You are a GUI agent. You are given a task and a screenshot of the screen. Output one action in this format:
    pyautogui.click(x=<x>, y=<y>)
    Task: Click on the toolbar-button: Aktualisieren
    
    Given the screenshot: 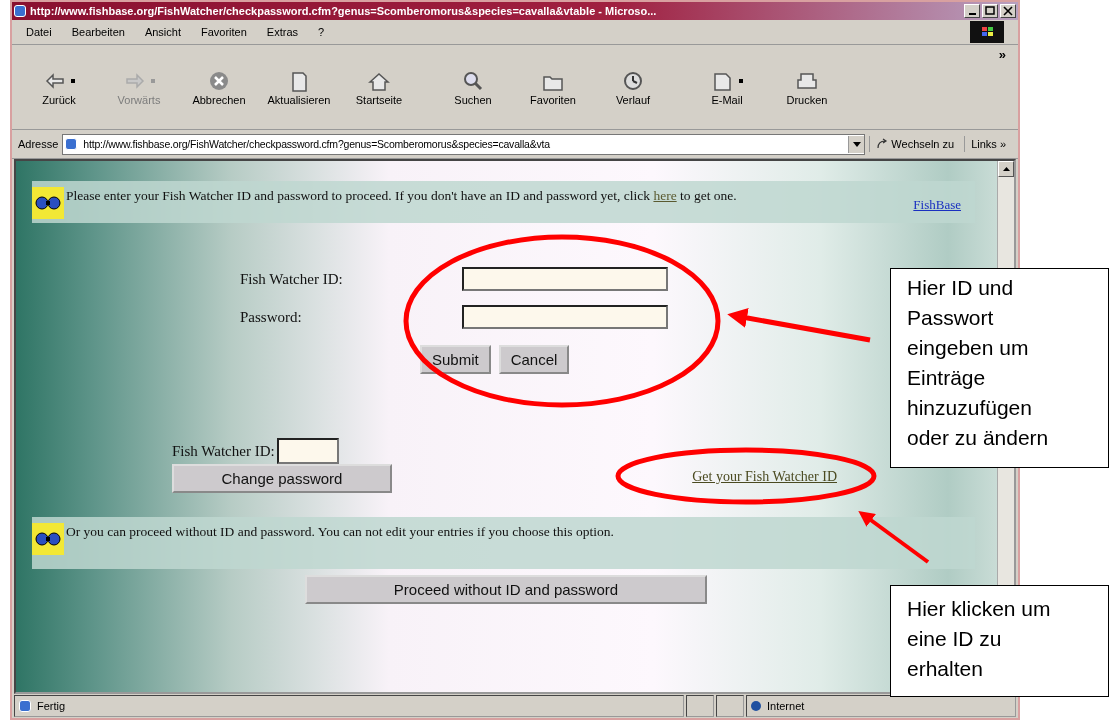 What is the action you would take?
    pyautogui.click(x=299, y=87)
    